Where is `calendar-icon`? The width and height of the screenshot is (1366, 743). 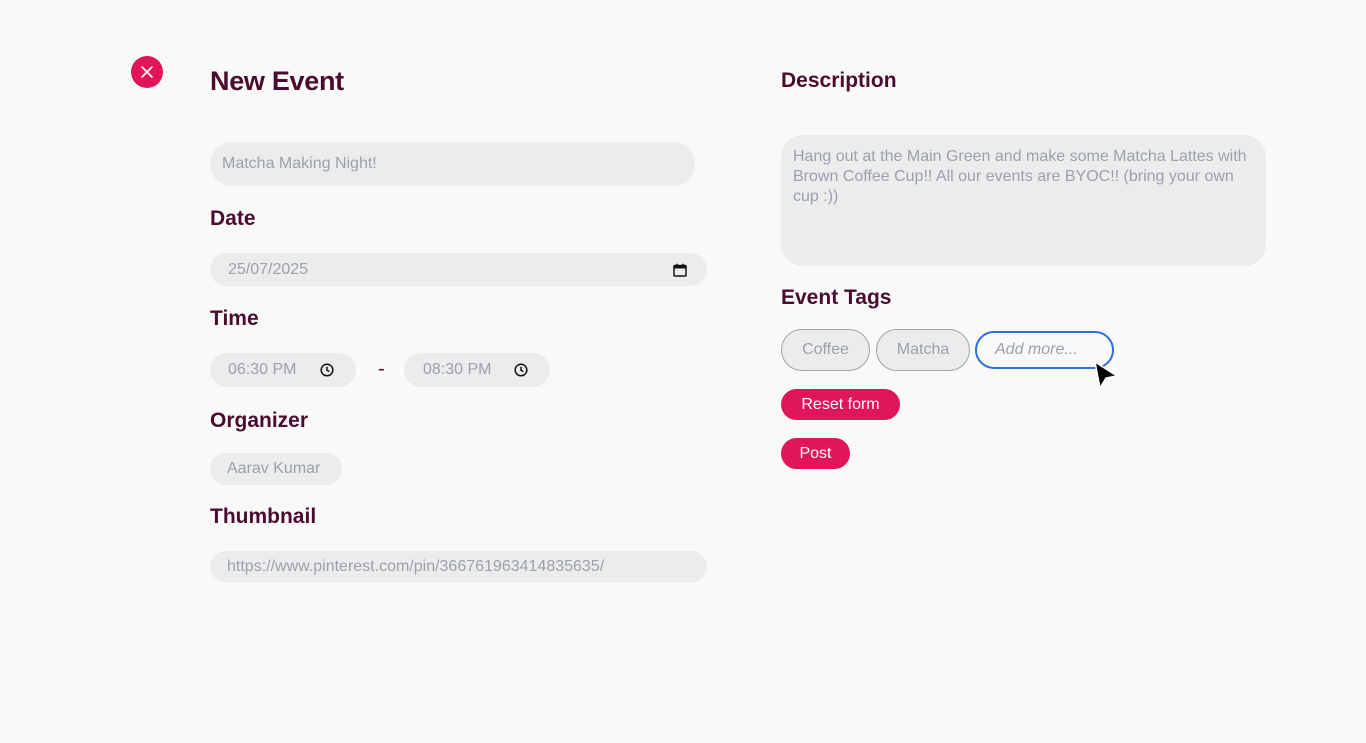
calendar-icon is located at coordinates (680, 270).